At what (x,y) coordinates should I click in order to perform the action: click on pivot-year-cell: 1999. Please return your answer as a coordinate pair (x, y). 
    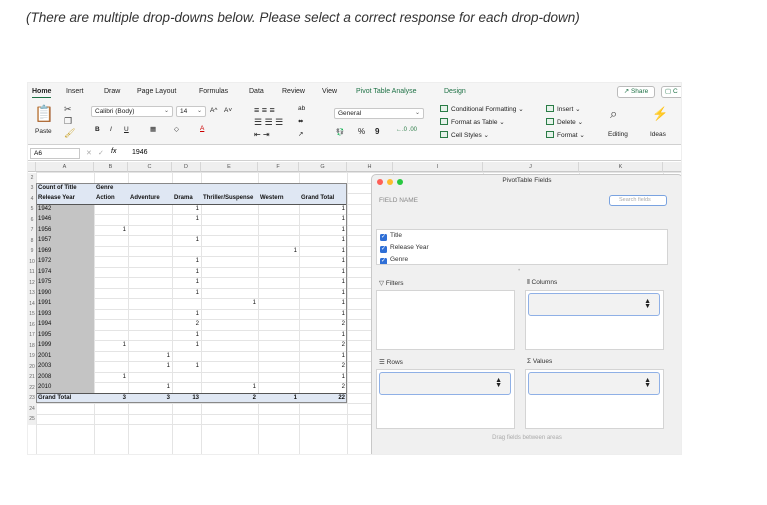
    Looking at the image, I should click on (65, 345).